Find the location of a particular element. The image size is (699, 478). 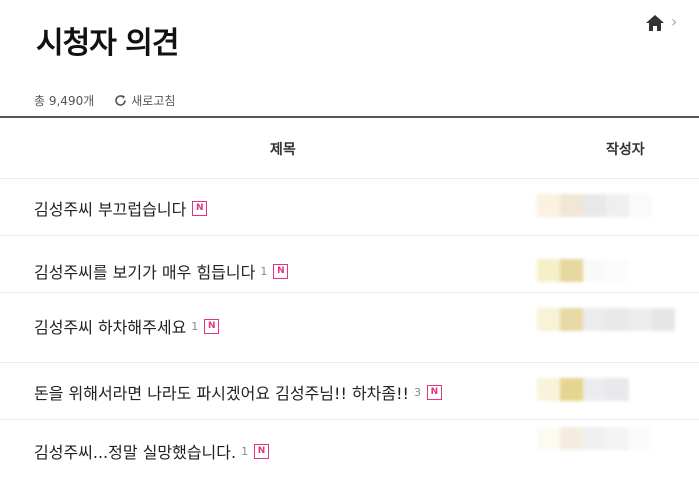

comment-count: 3 is located at coordinates (417, 392).